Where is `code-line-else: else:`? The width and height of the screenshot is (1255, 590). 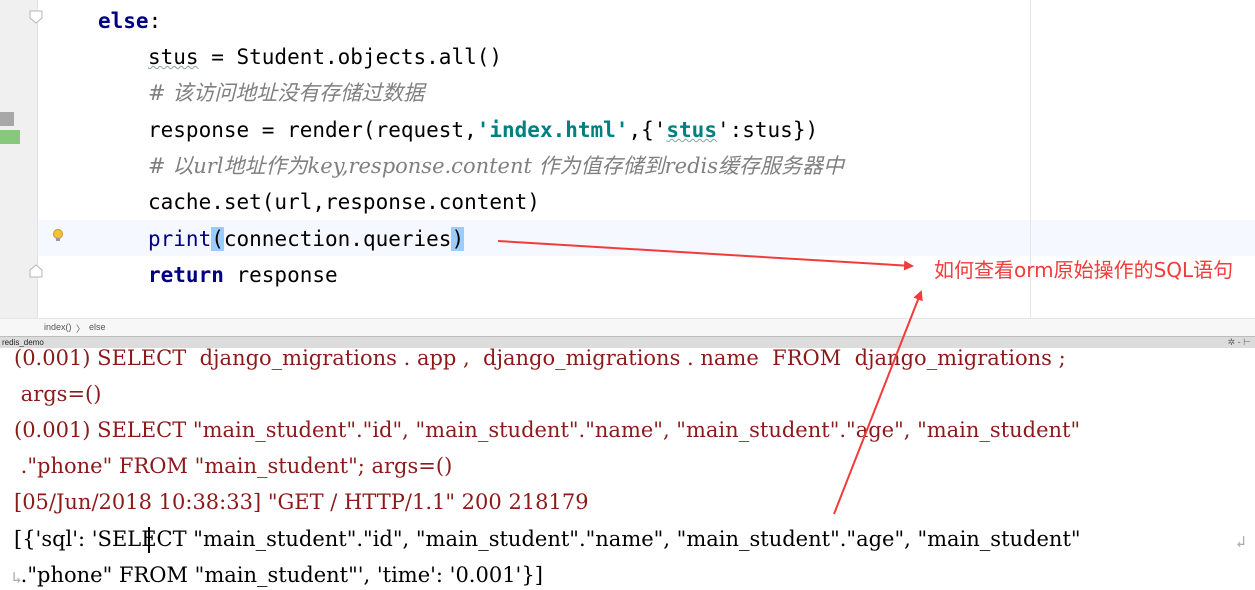 code-line-else: else: is located at coordinates (129, 21).